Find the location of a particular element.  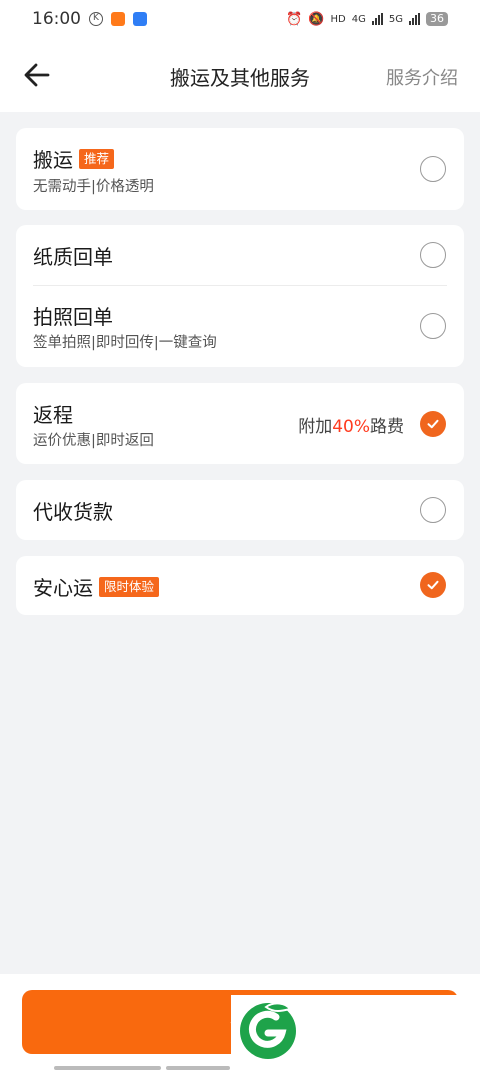

network-5g: 5G is located at coordinates (395, 19).